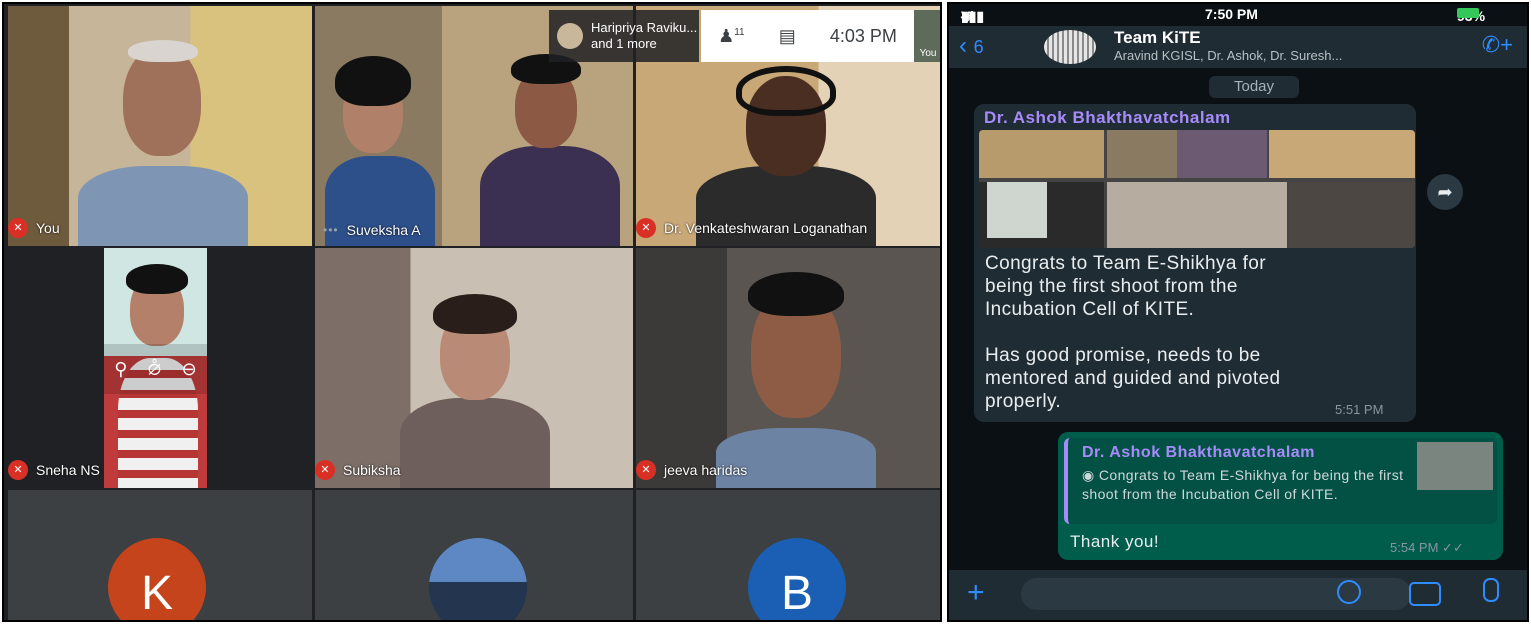 The image size is (1531, 624). I want to click on participant-avatar, so click(478, 579).